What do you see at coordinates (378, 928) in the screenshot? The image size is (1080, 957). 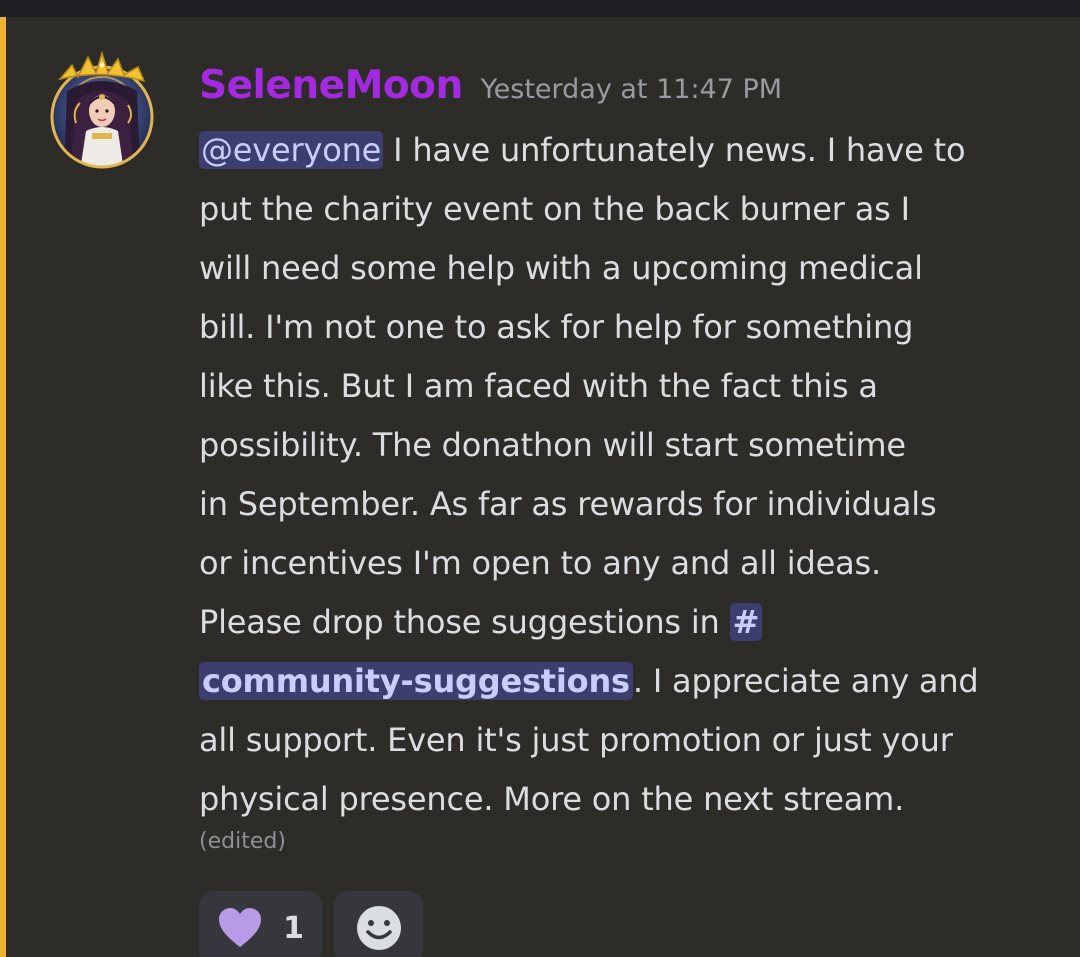 I see `add-reaction-smiley-icon` at bounding box center [378, 928].